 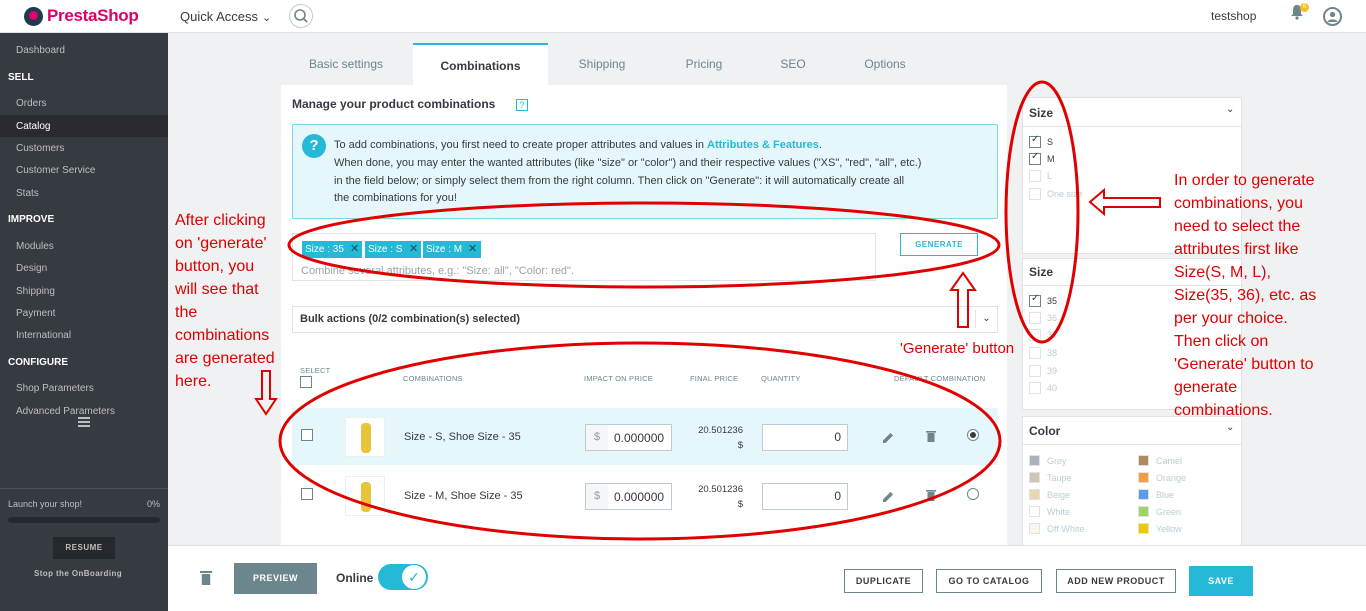 What do you see at coordinates (1124, 202) in the screenshot?
I see `annotation-arrow-left` at bounding box center [1124, 202].